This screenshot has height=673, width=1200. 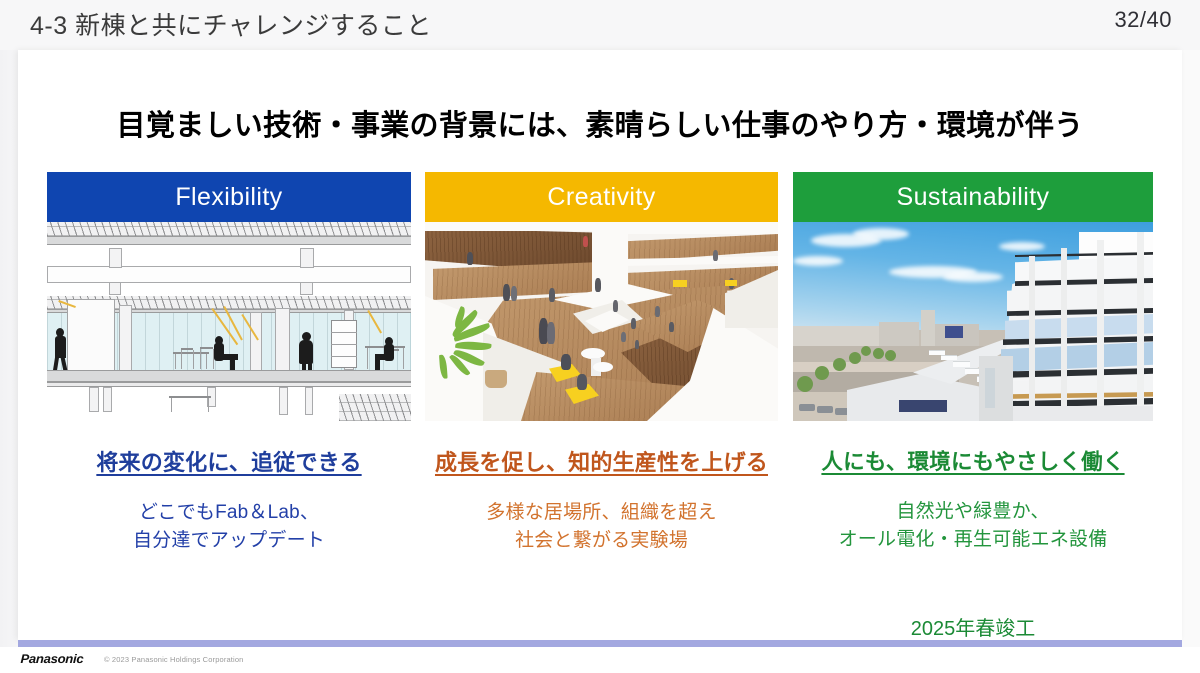 I want to click on column-body-line: 多様な居場所、組織を超え, so click(x=601, y=512).